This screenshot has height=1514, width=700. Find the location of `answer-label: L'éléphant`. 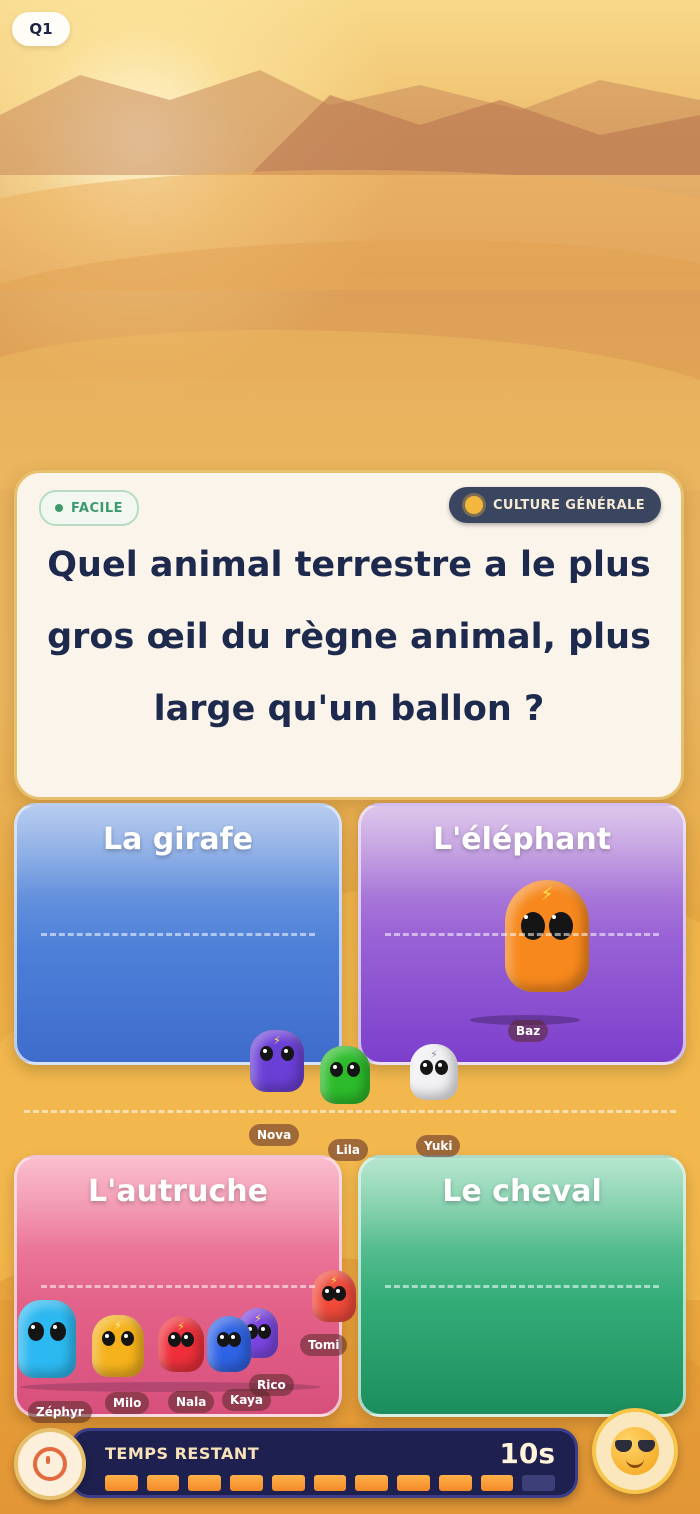

answer-label: L'éléphant is located at coordinates (522, 839).